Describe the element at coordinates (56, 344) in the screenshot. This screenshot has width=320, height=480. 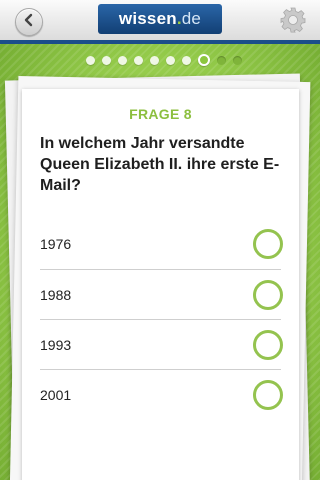
I see `answer-label: 1993` at that location.